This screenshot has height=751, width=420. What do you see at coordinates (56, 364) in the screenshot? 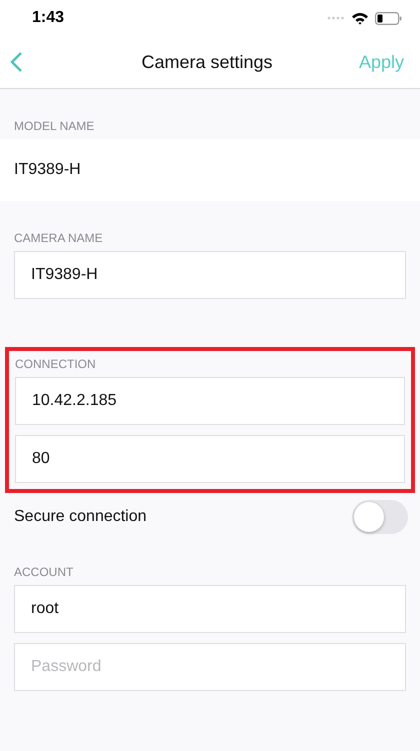
I see `section-label: CONNECTION` at bounding box center [56, 364].